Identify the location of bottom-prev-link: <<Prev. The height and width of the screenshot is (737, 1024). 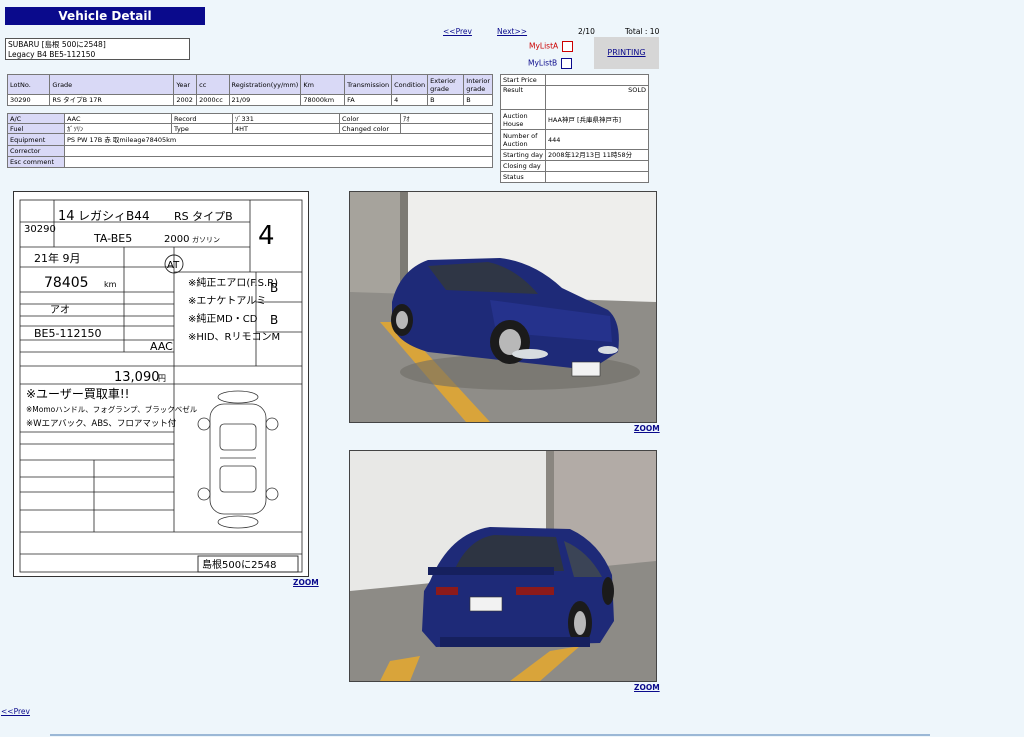
(15, 711).